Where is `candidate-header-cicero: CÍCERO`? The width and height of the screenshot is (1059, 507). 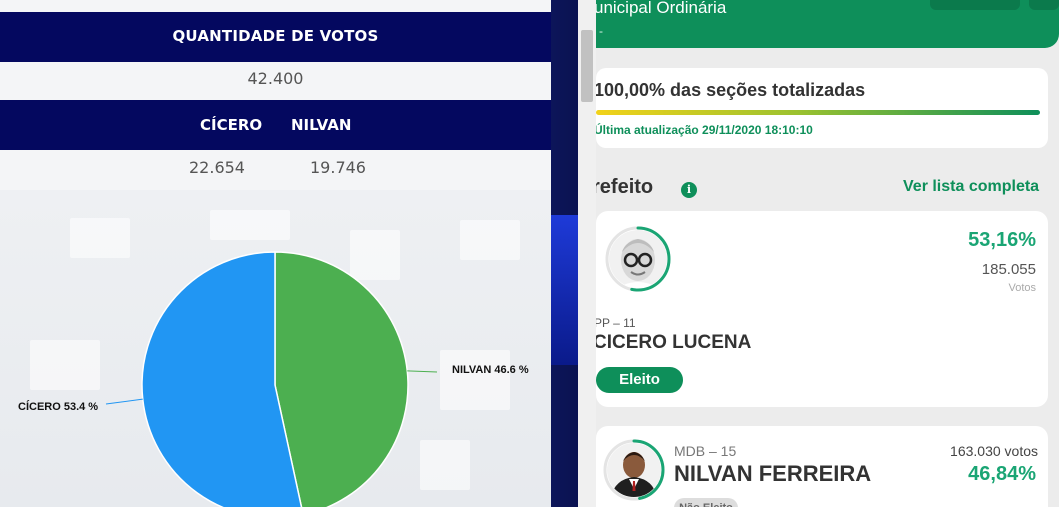 candidate-header-cicero: CÍCERO is located at coordinates (231, 125).